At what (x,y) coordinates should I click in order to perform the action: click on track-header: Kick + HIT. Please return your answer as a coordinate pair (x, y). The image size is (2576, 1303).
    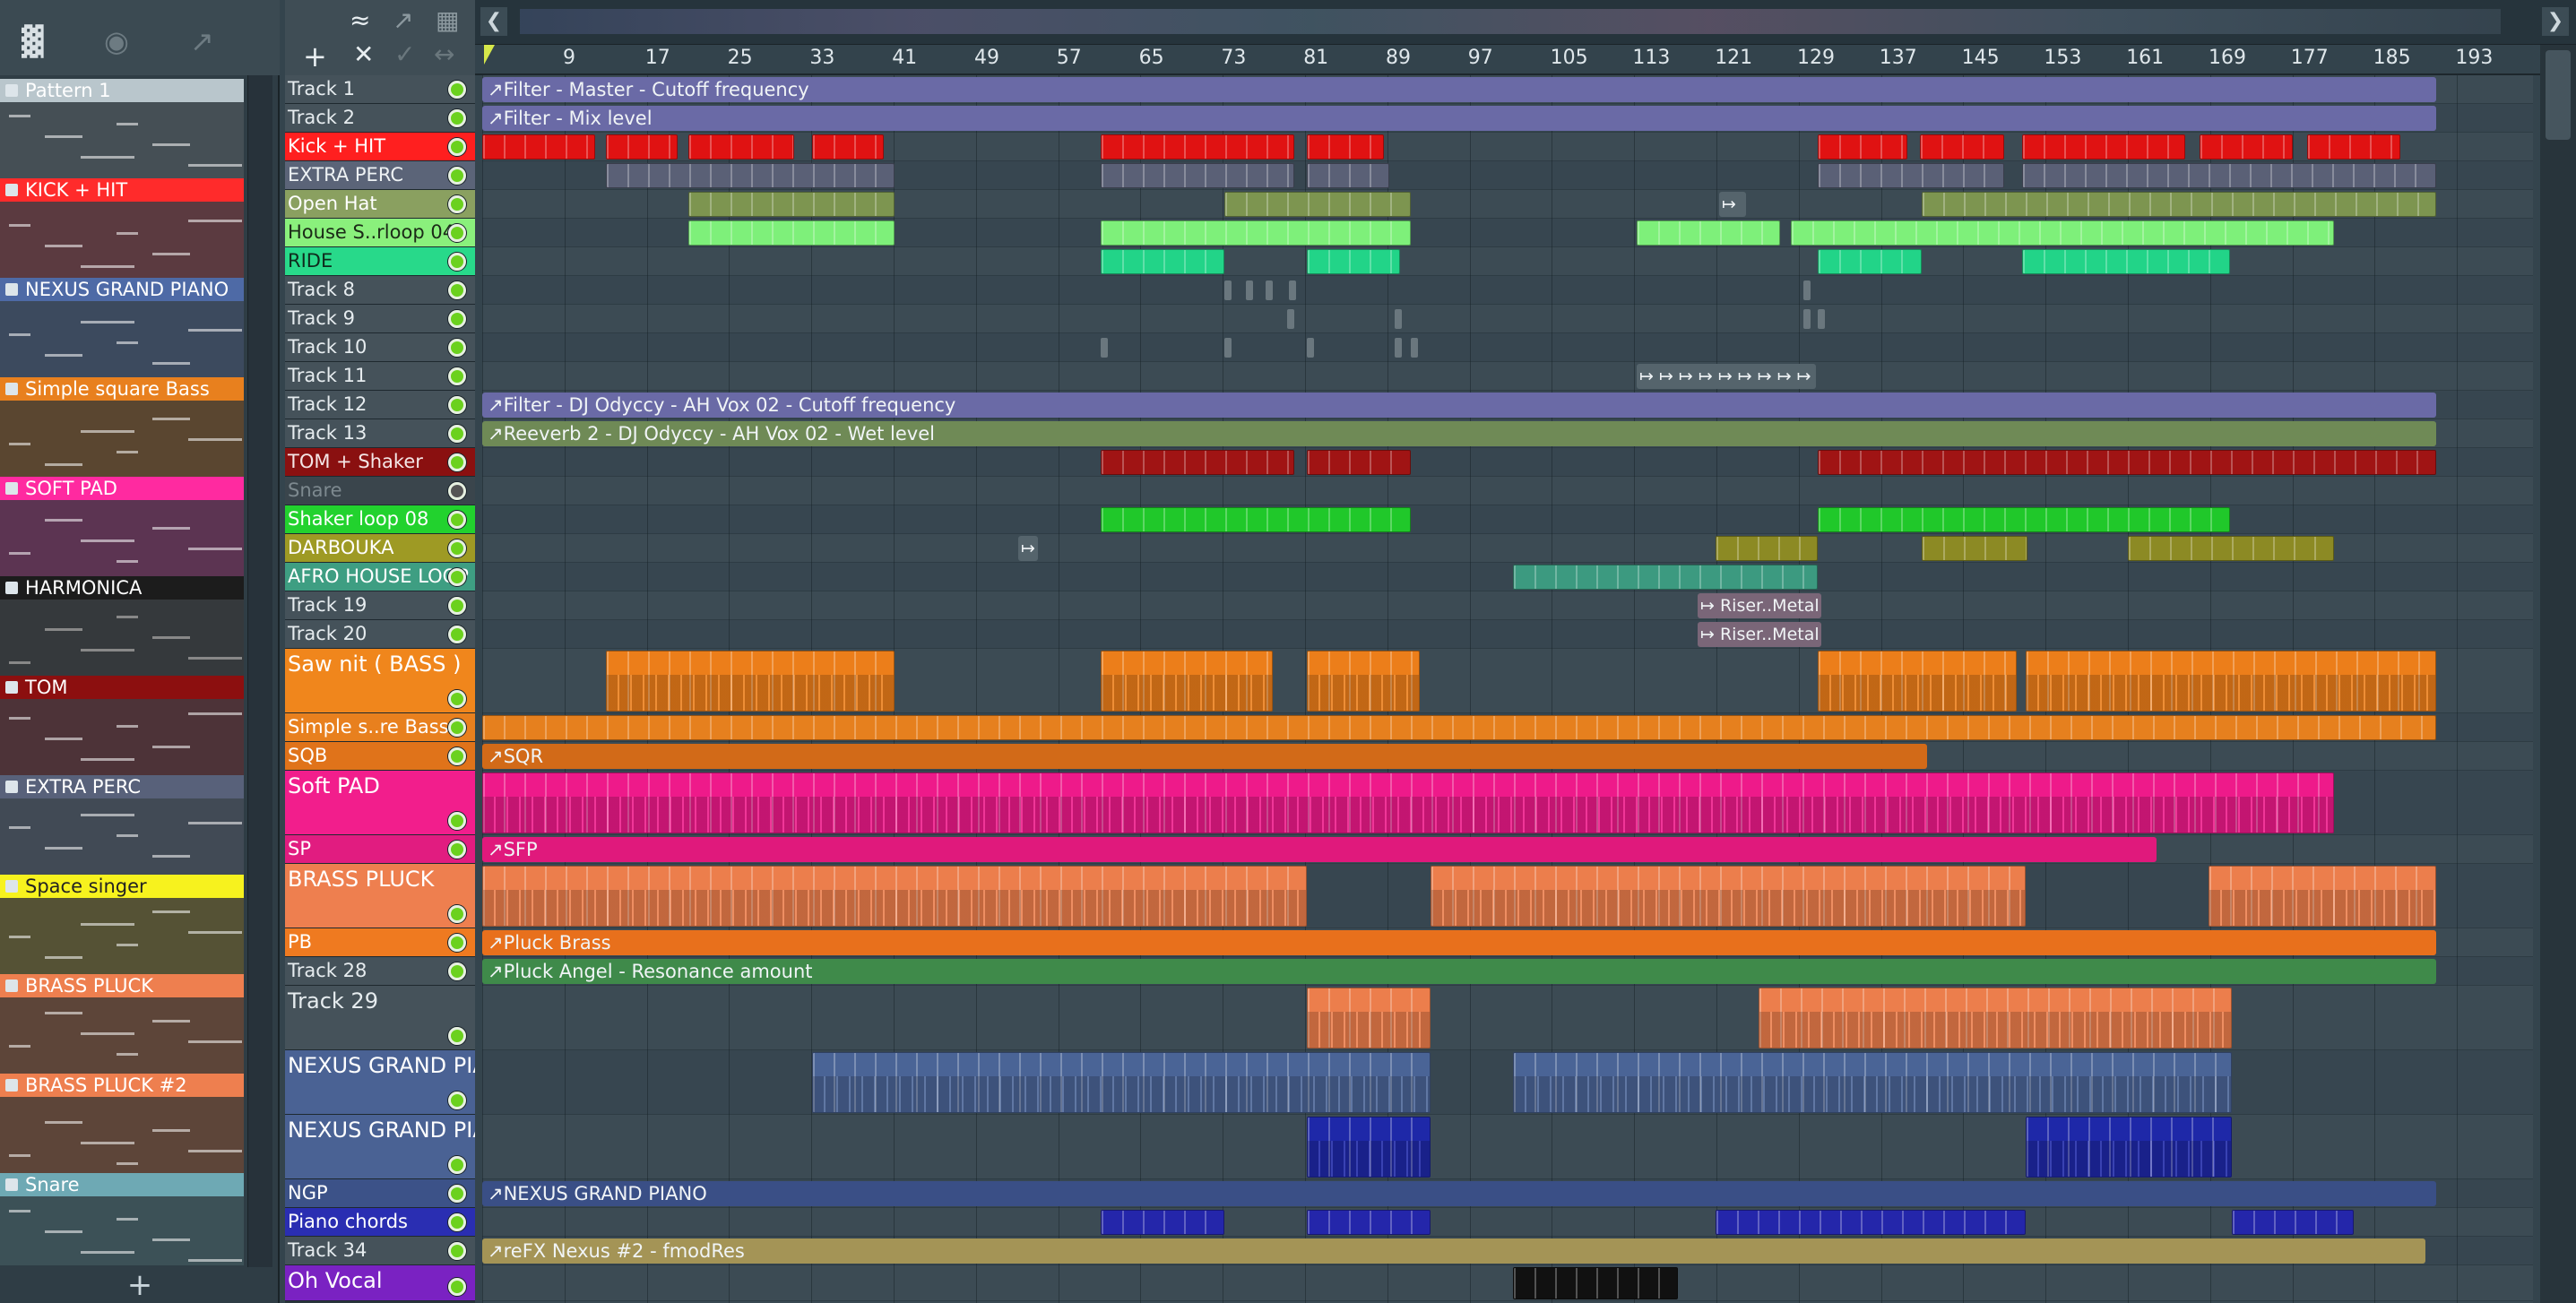
    Looking at the image, I should click on (380, 147).